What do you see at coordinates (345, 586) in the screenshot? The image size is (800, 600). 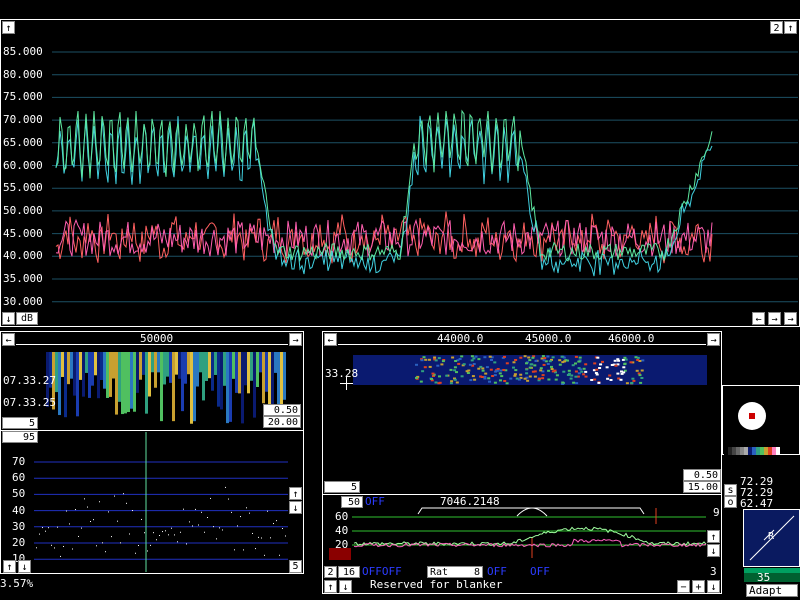 I see `baseband-down-small-button: ↓` at bounding box center [345, 586].